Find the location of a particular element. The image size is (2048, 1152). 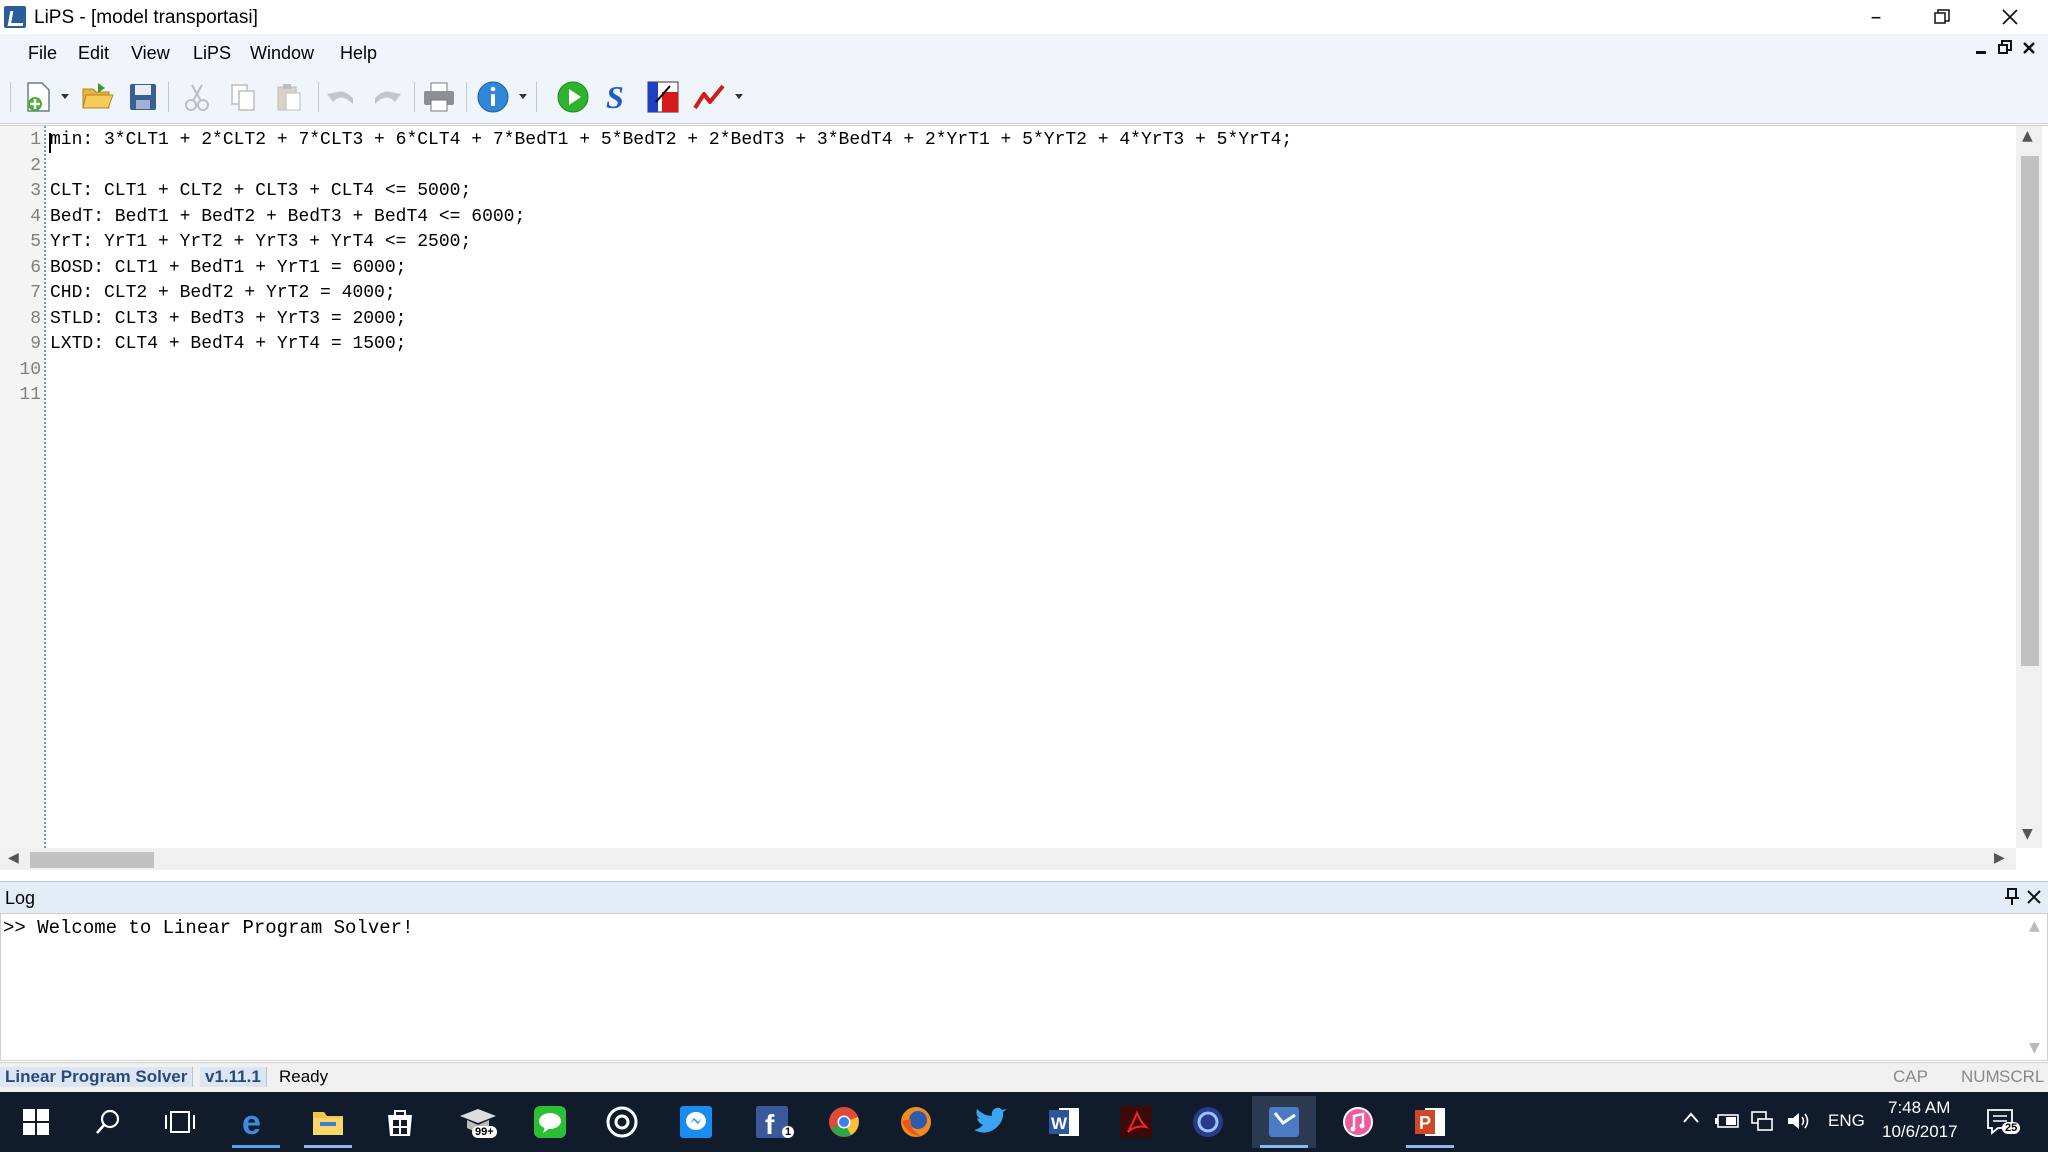

taskbar-messenger is located at coordinates (696, 1122).